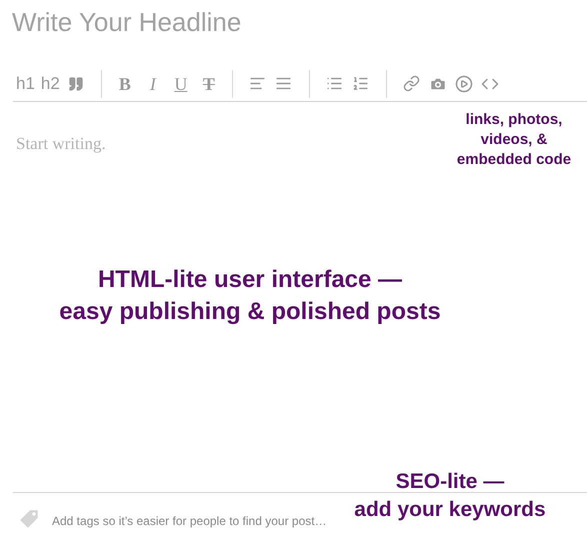  I want to click on annotation-text: embedded code, so click(514, 159).